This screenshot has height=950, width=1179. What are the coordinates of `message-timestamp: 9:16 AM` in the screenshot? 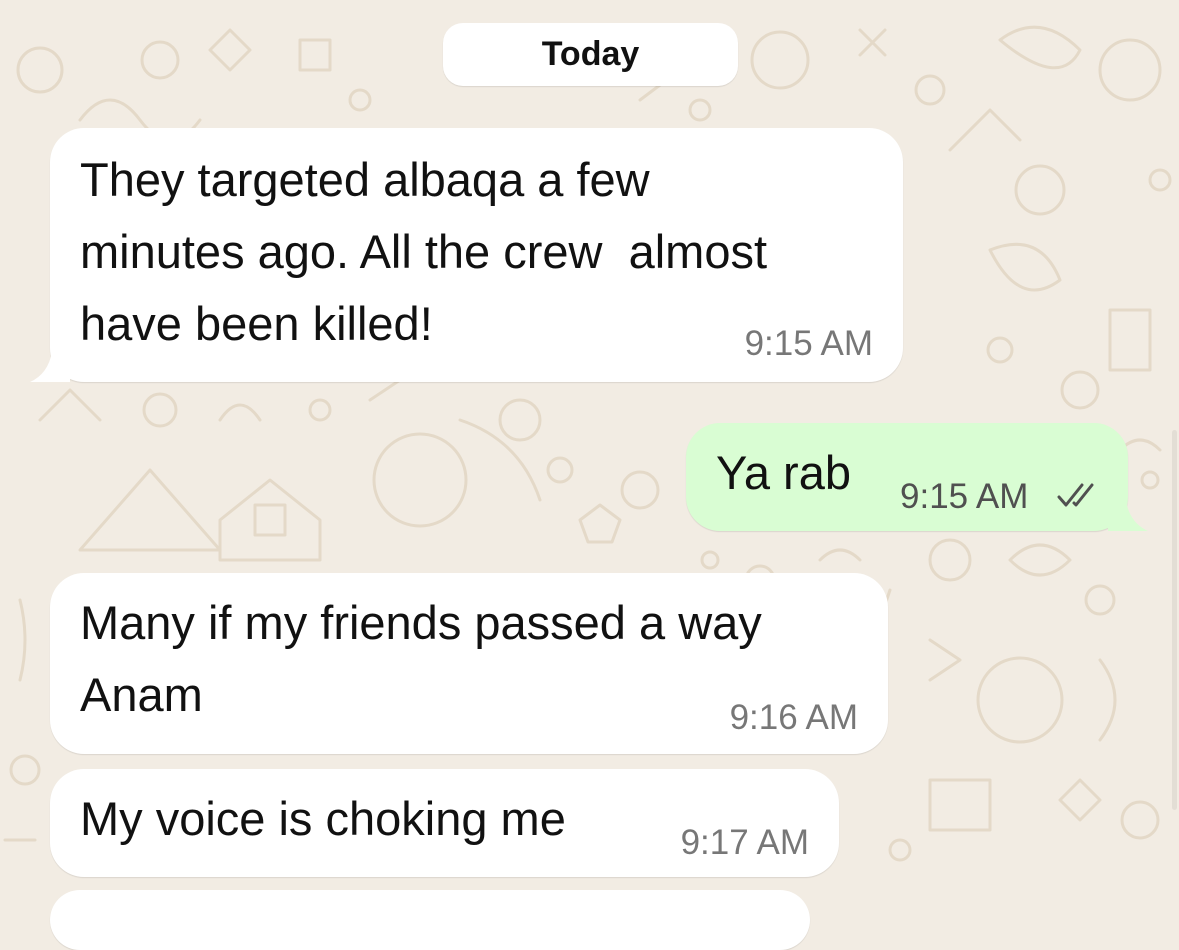 It's located at (793, 717).